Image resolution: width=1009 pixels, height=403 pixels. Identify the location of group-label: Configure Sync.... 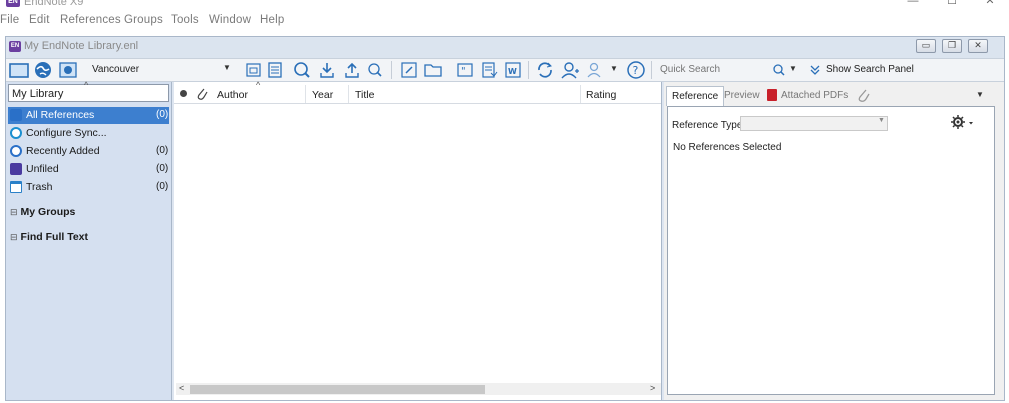
(66, 133).